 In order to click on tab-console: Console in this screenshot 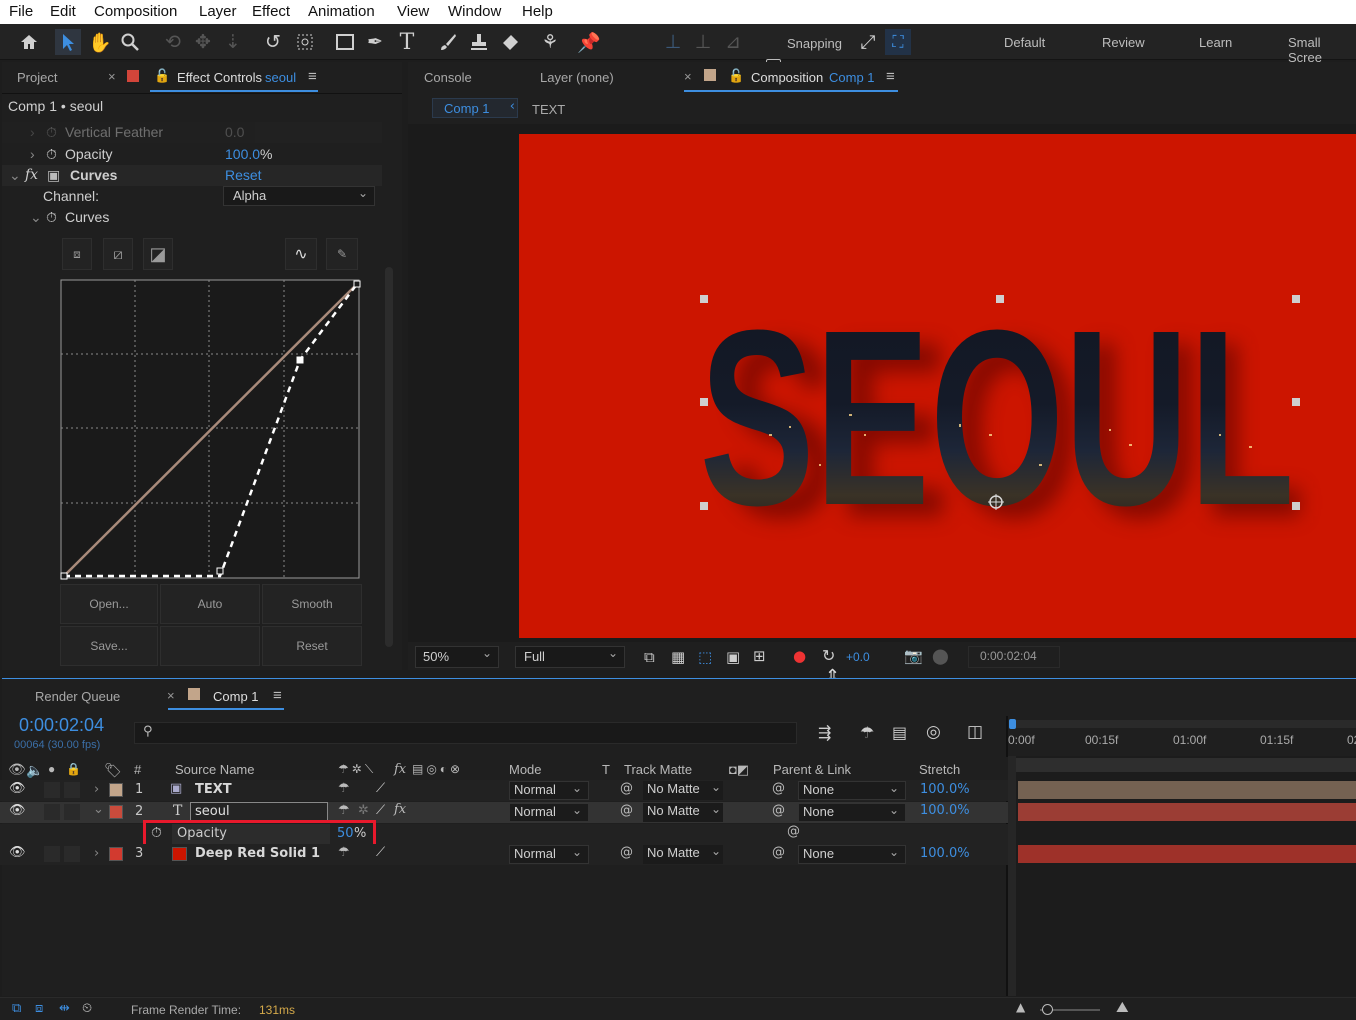, I will do `click(448, 77)`.